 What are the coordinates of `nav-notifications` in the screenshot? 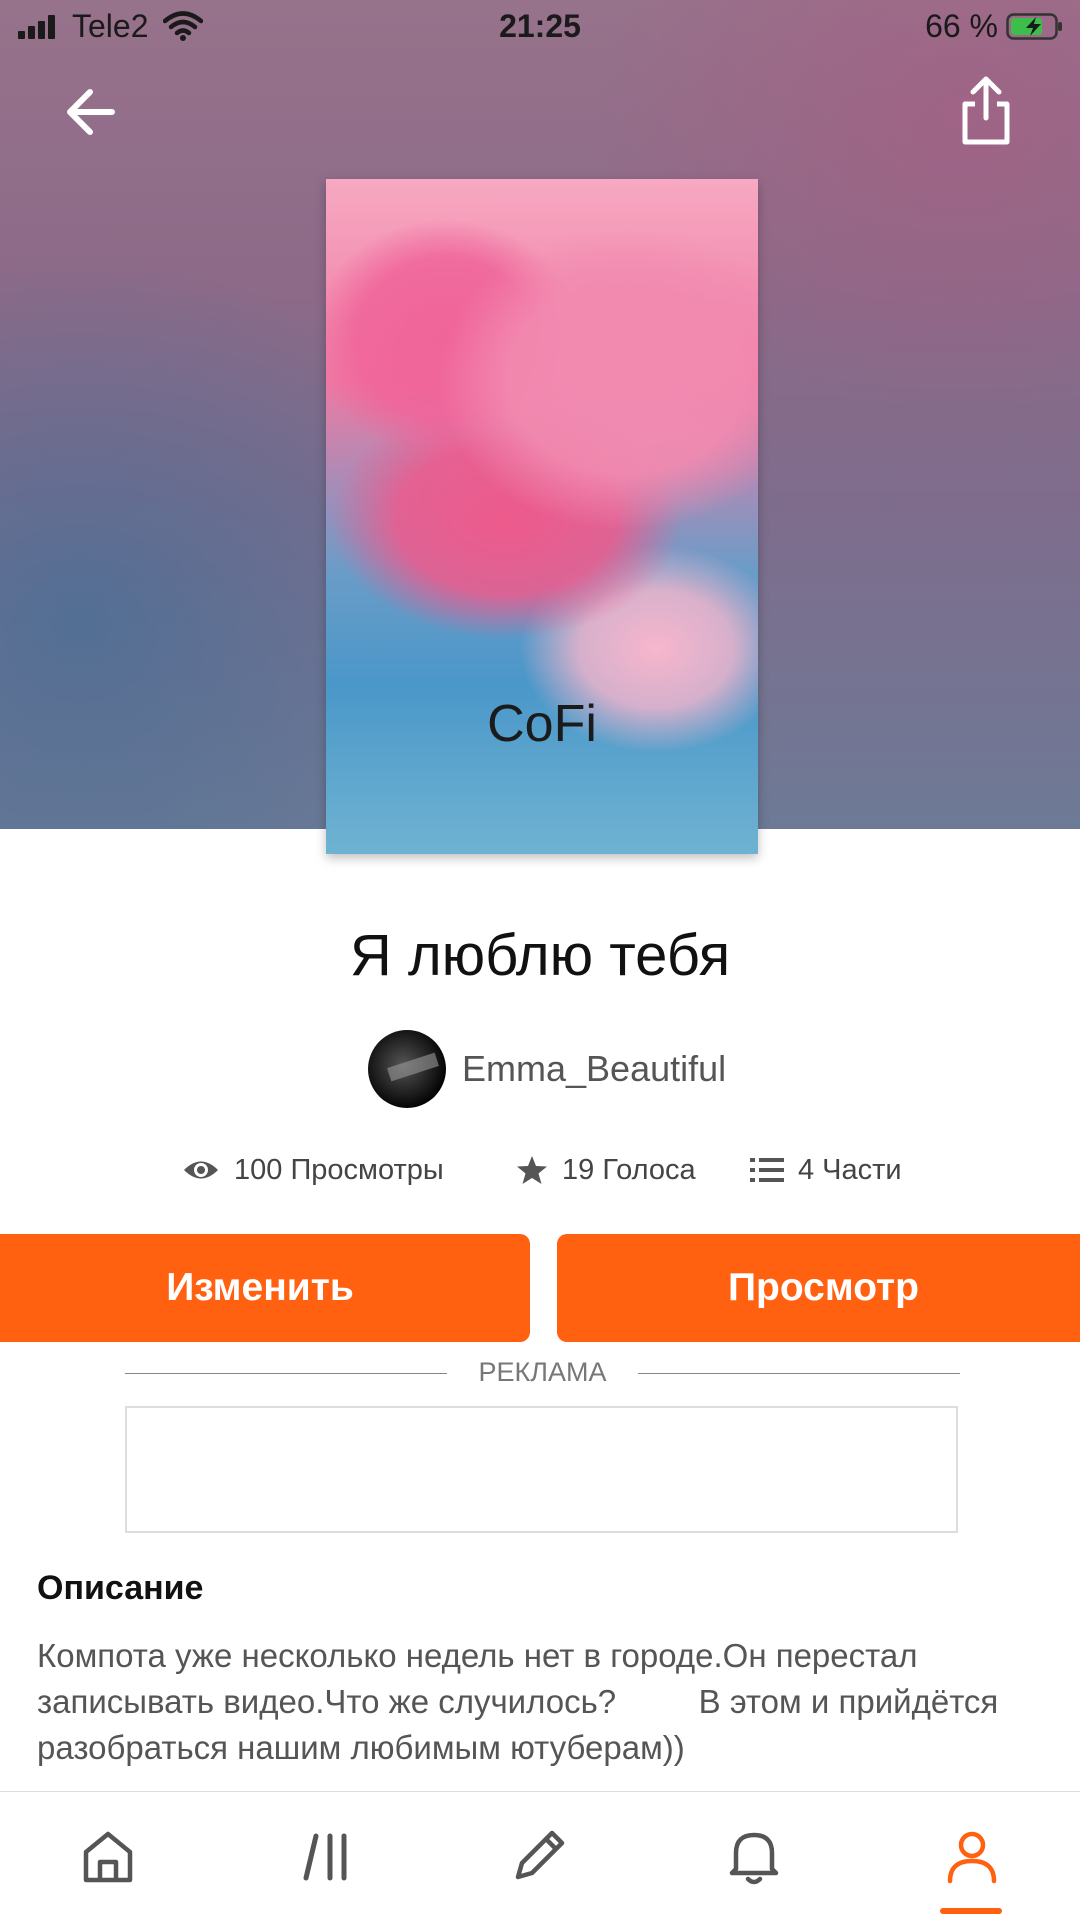 It's located at (754, 1856).